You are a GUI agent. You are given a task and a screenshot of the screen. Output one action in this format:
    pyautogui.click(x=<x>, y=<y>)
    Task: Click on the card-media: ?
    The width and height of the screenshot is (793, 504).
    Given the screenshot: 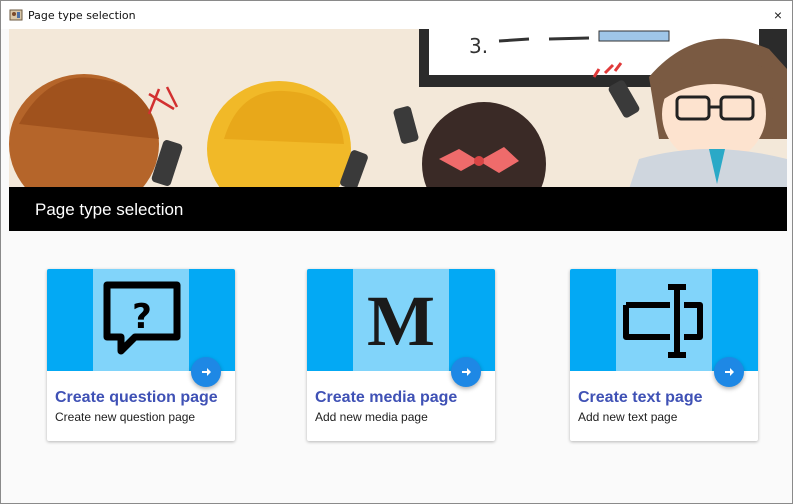 What is the action you would take?
    pyautogui.click(x=141, y=320)
    